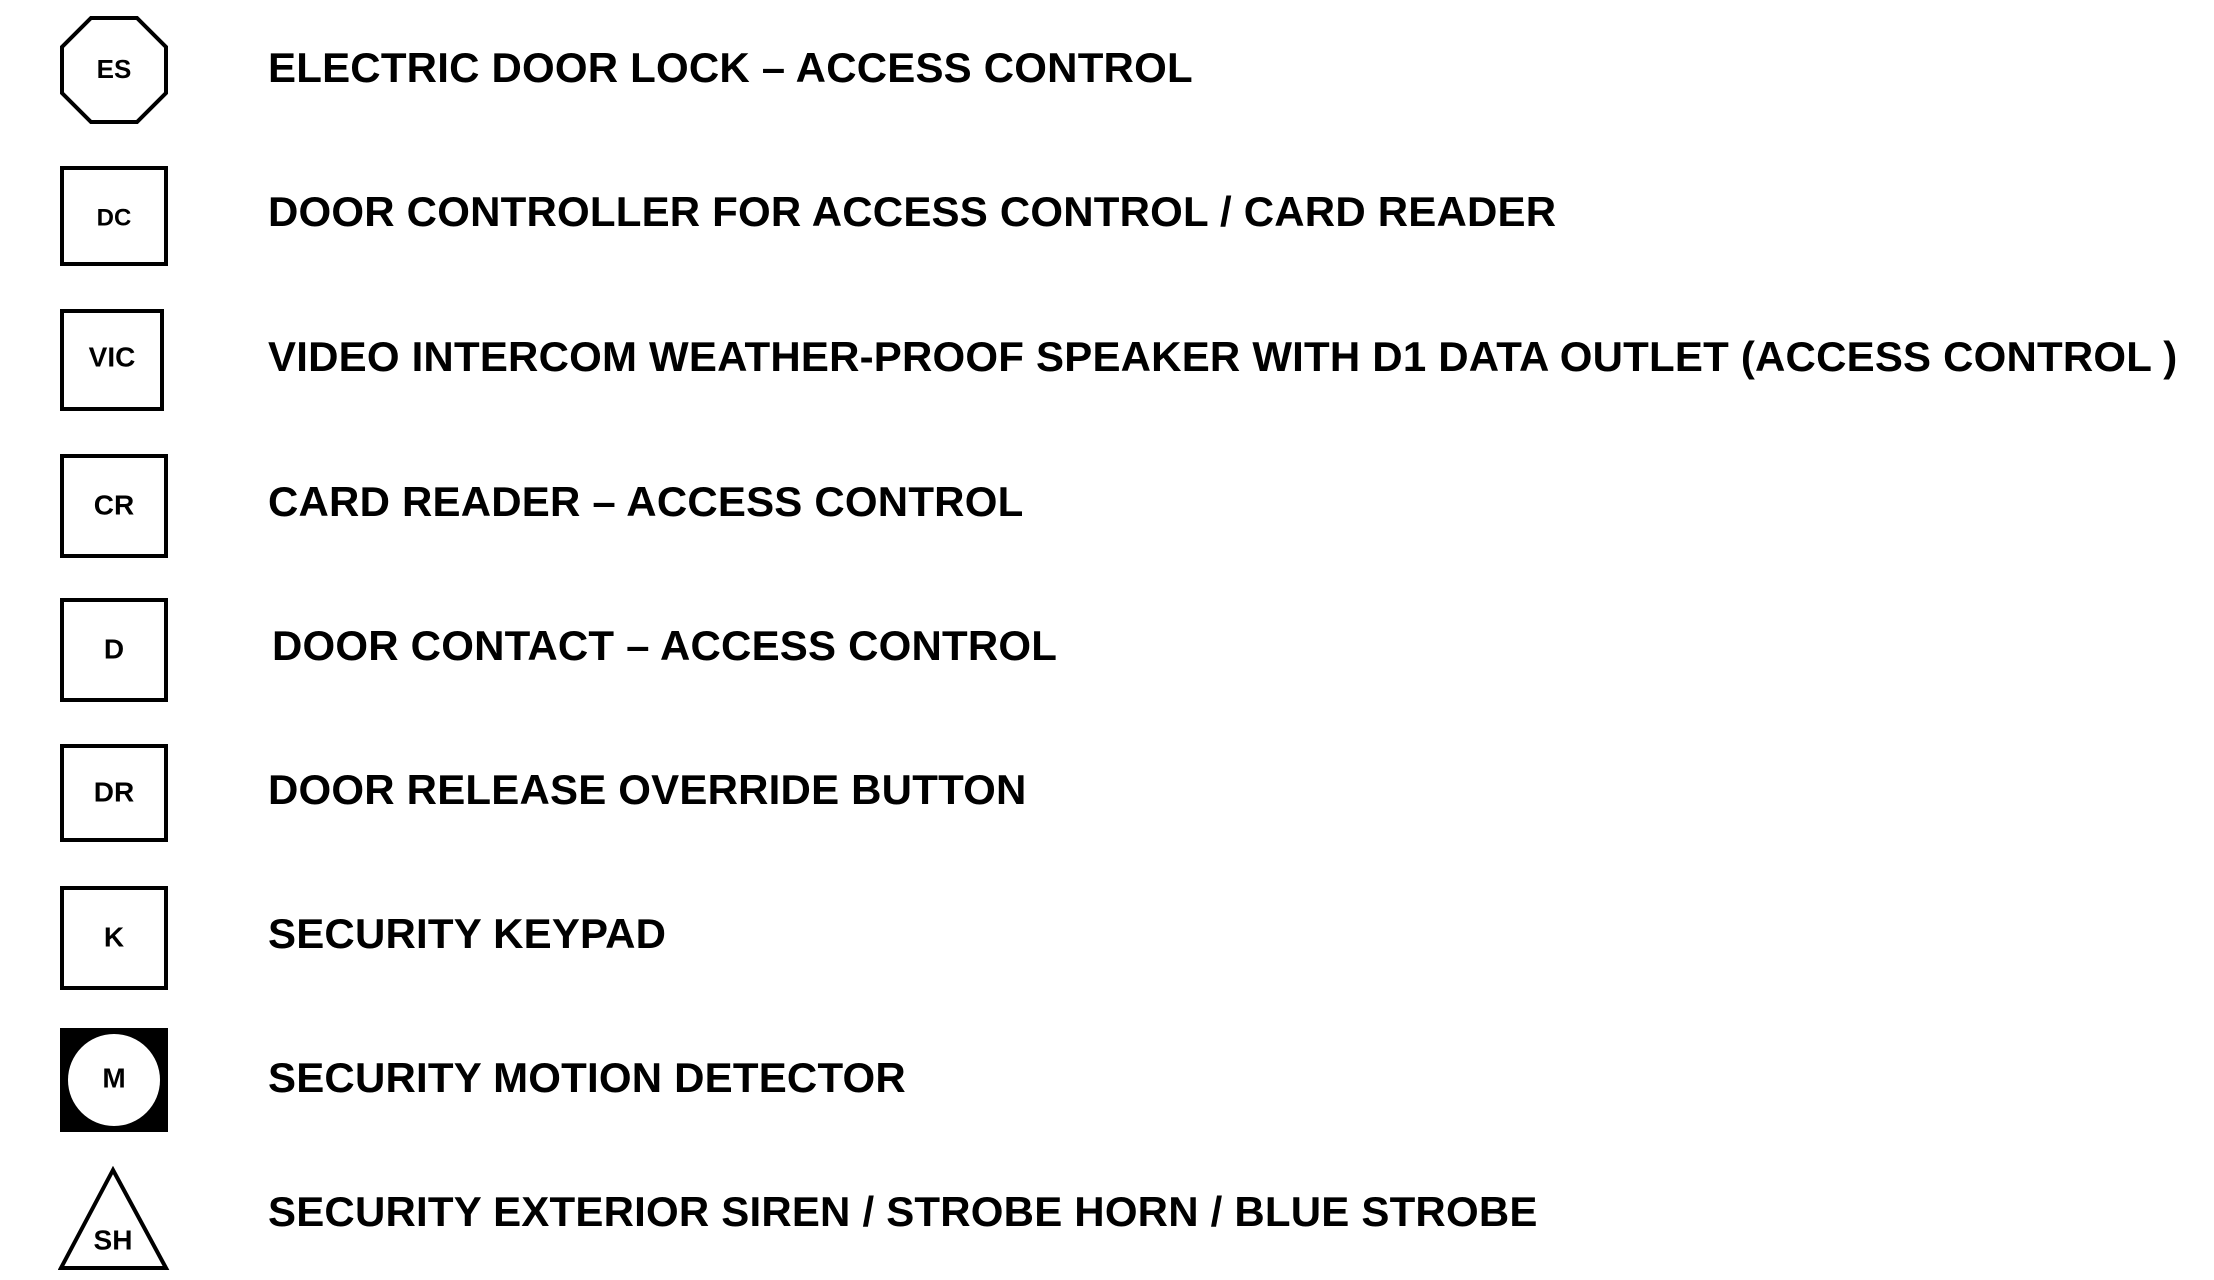 This screenshot has height=1280, width=2214. I want to click on door-controller-icon: DC, so click(114, 220).